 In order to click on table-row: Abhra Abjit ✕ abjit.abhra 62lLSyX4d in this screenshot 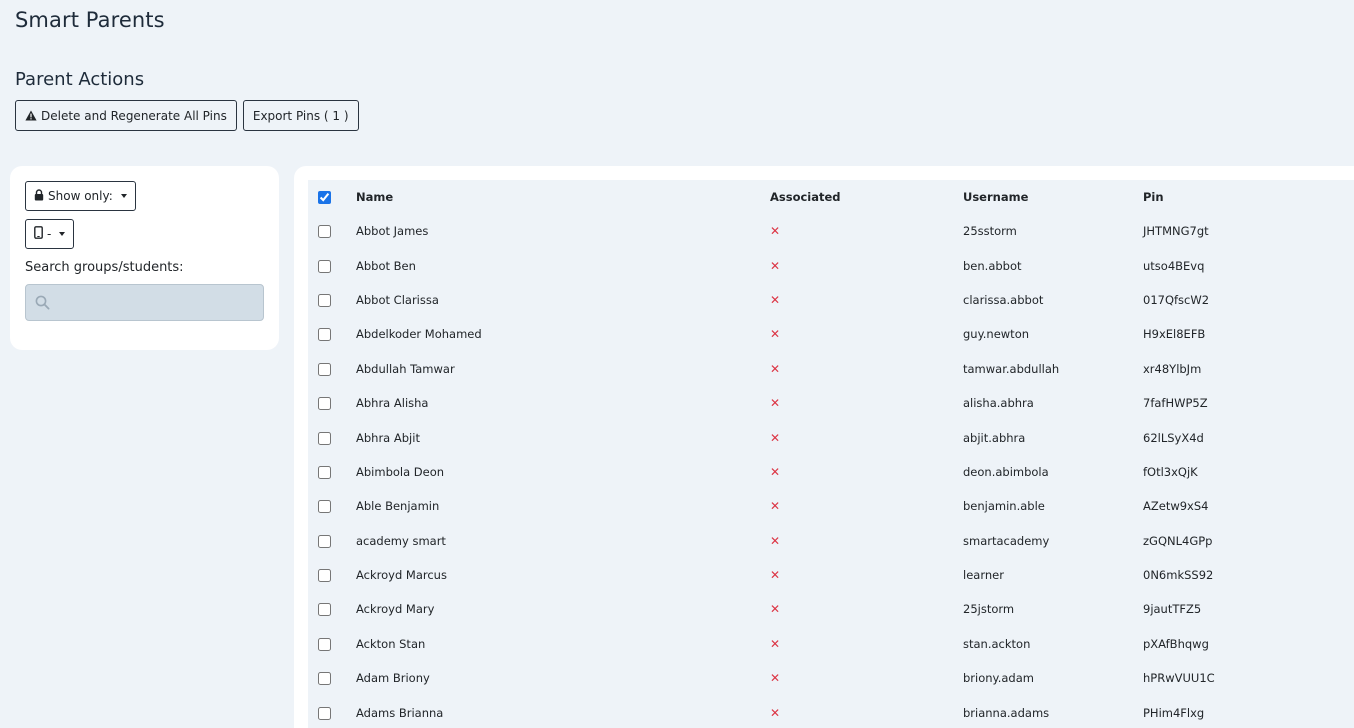, I will do `click(831, 437)`.